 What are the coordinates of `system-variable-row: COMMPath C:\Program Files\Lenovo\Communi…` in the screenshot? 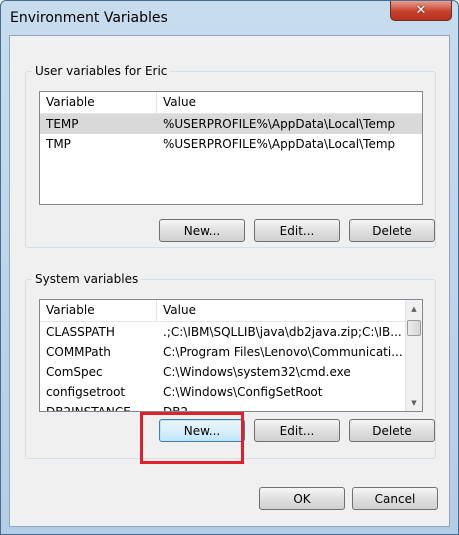 It's located at (222, 352).